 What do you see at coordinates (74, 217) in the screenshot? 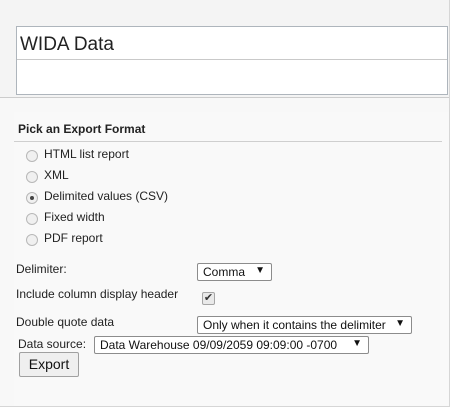
I see `format-label-fixed: Fixed width` at bounding box center [74, 217].